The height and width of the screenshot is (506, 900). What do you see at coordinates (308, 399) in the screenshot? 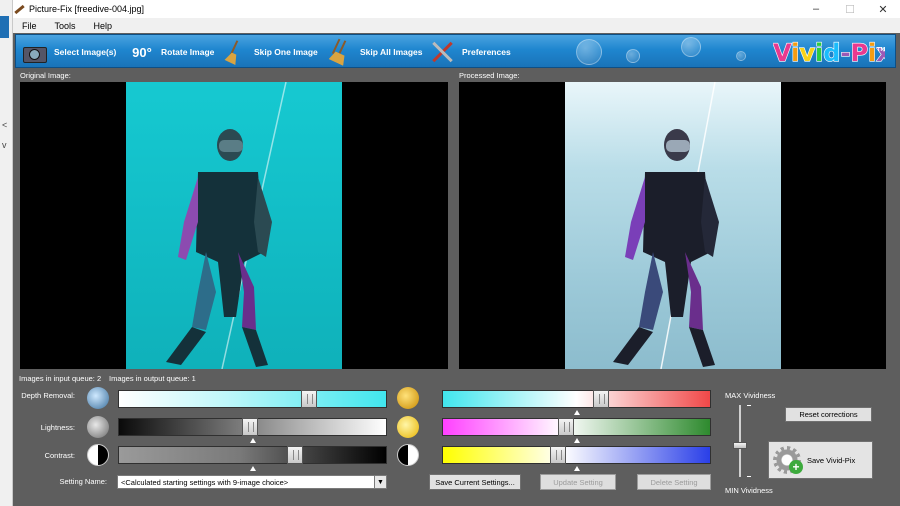
I see `depth-removal-thumb` at bounding box center [308, 399].